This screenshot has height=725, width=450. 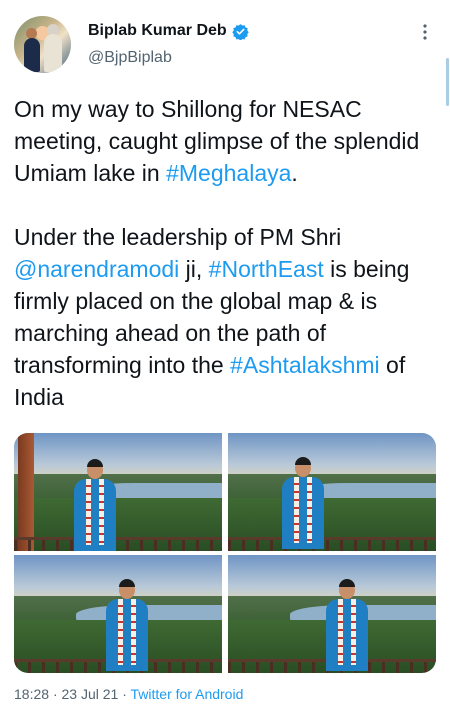 I want to click on more-options-icon, so click(x=425, y=32).